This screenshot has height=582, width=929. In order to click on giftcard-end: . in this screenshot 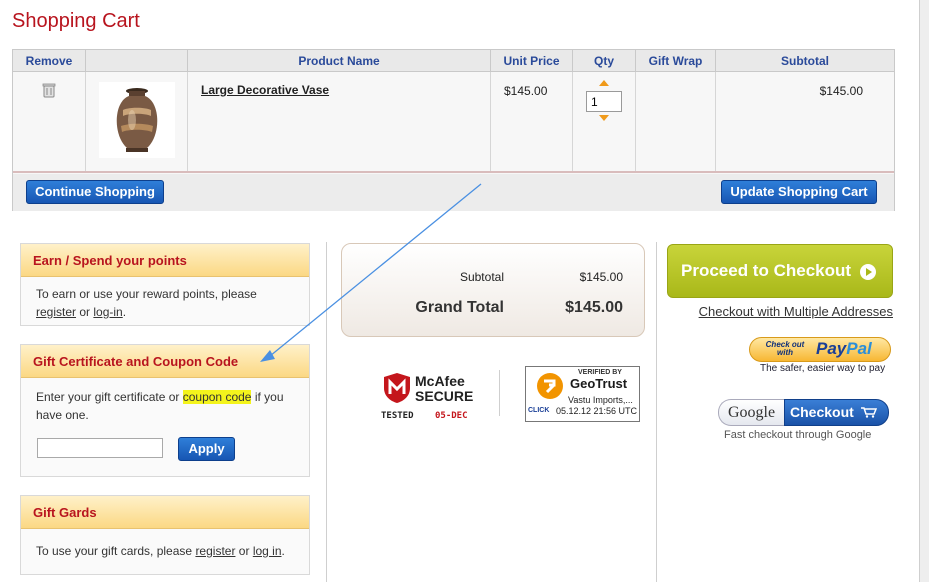, I will do `click(283, 551)`.